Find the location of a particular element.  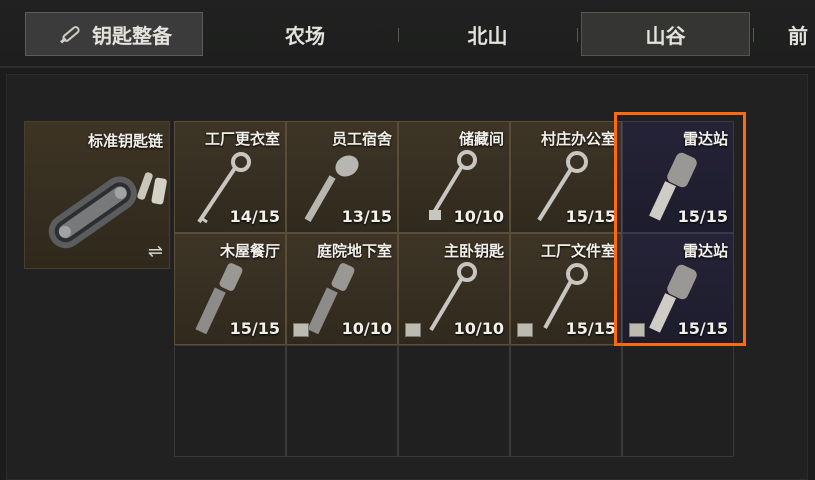

swap-icon: ⇌ is located at coordinates (155, 251).